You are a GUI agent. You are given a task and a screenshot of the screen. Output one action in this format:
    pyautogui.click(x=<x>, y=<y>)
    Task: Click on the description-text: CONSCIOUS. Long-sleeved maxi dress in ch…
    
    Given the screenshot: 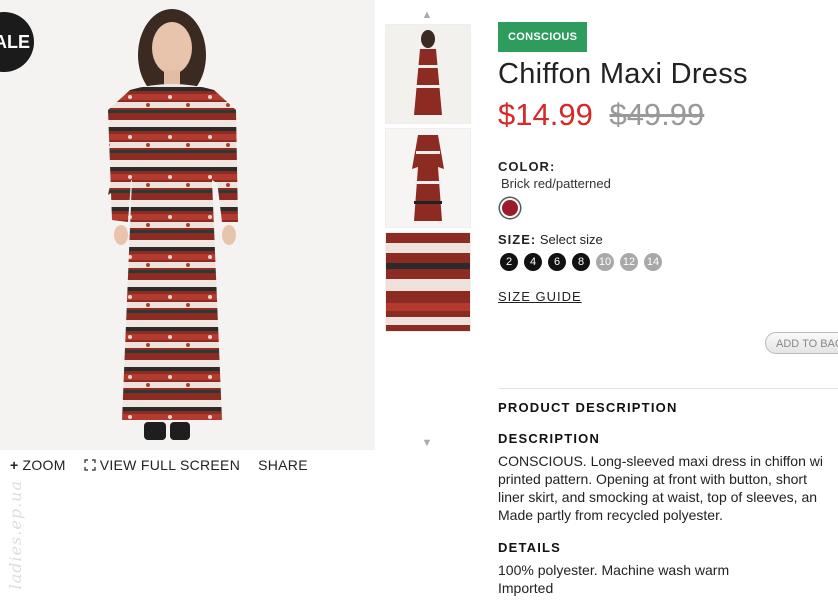 What is the action you would take?
    pyautogui.click(x=668, y=488)
    